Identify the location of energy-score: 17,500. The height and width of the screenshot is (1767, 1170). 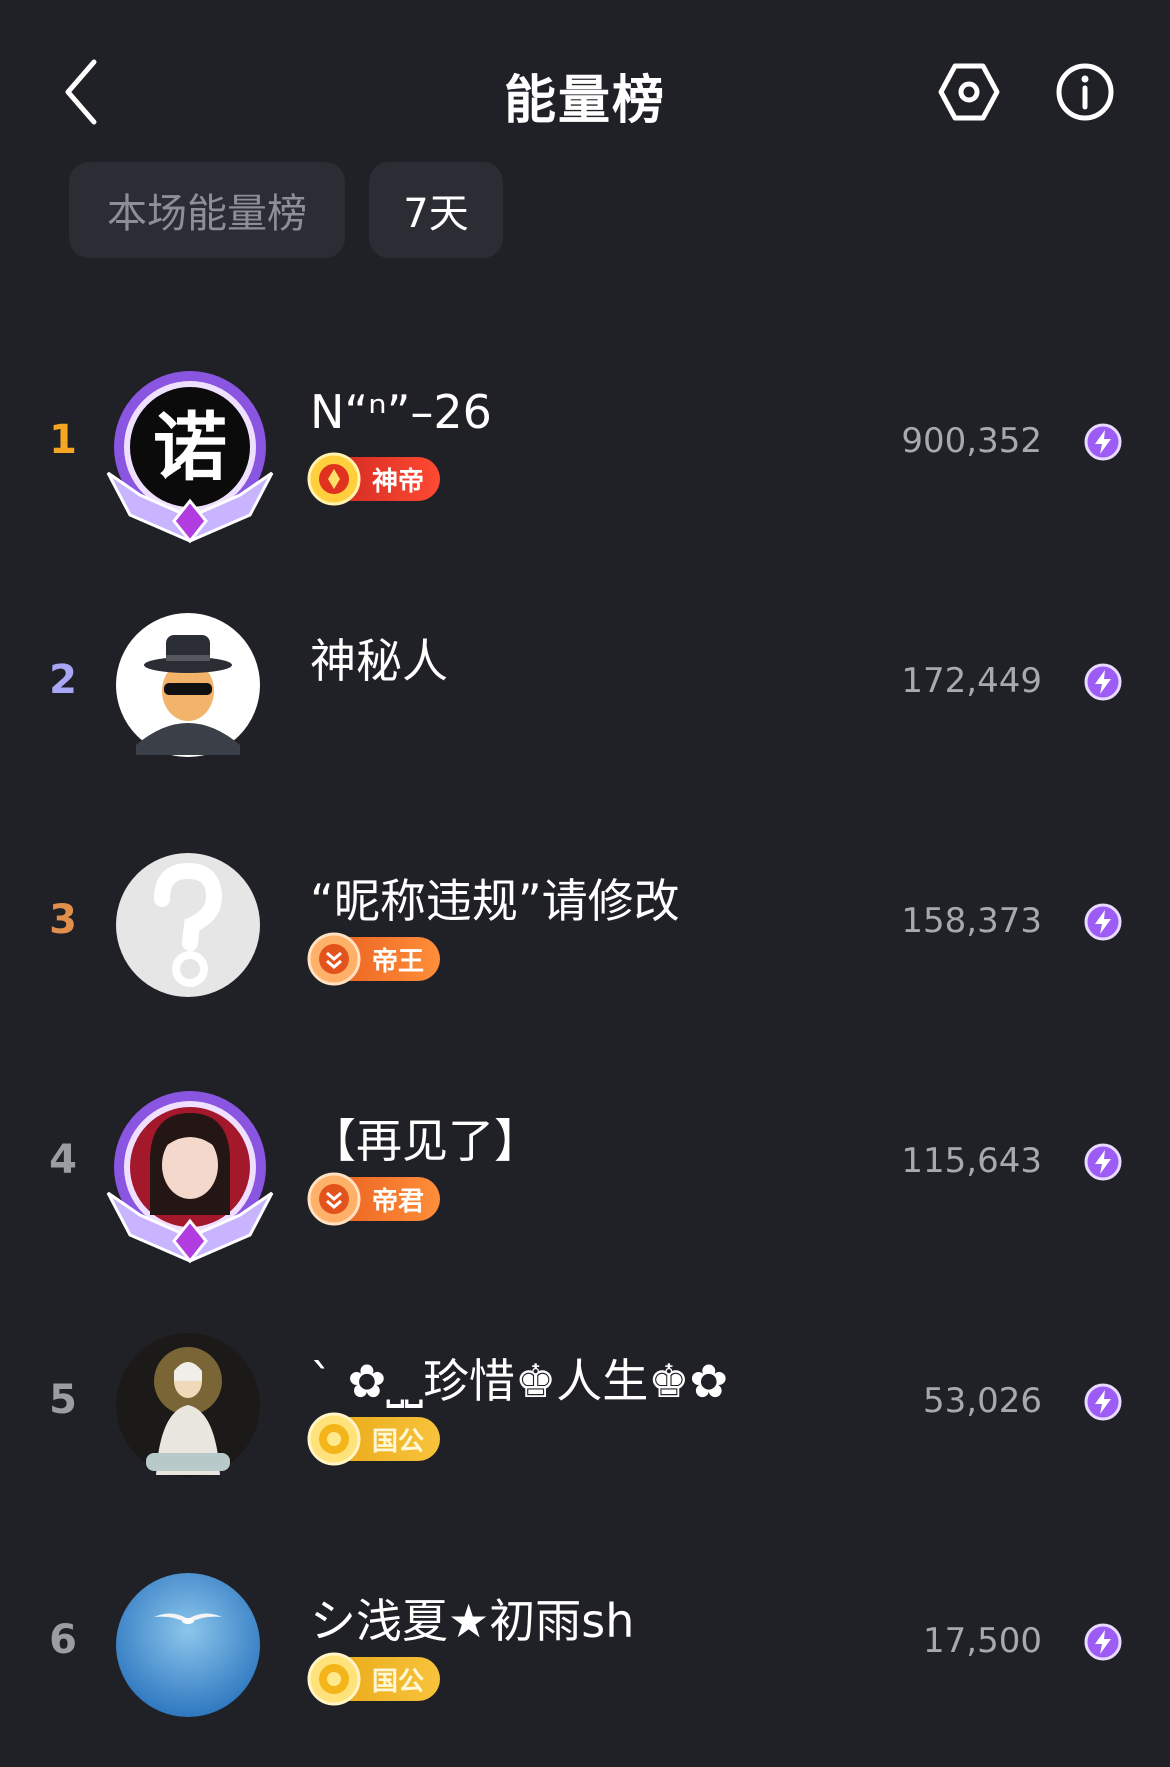
(982, 1641).